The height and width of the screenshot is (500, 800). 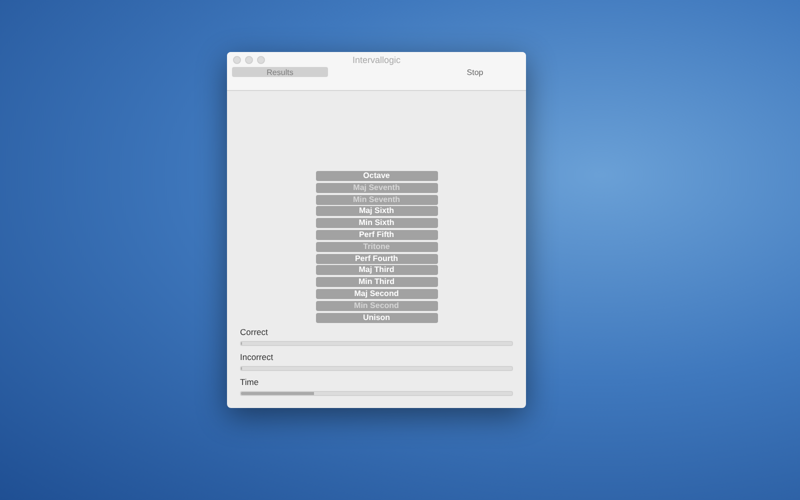 I want to click on meter-label: Correct, so click(x=254, y=331).